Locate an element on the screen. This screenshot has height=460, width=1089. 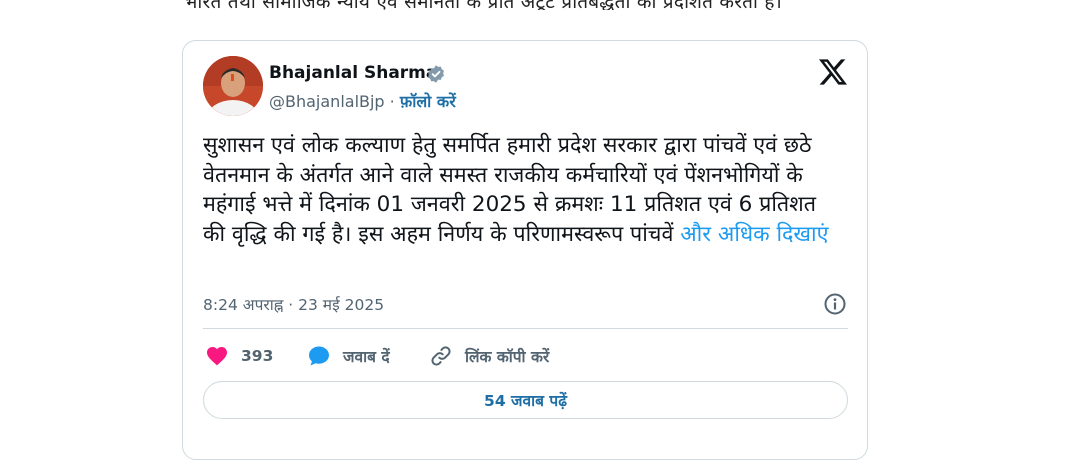
author-name: Bhajanlal Sharma is located at coordinates (353, 73).